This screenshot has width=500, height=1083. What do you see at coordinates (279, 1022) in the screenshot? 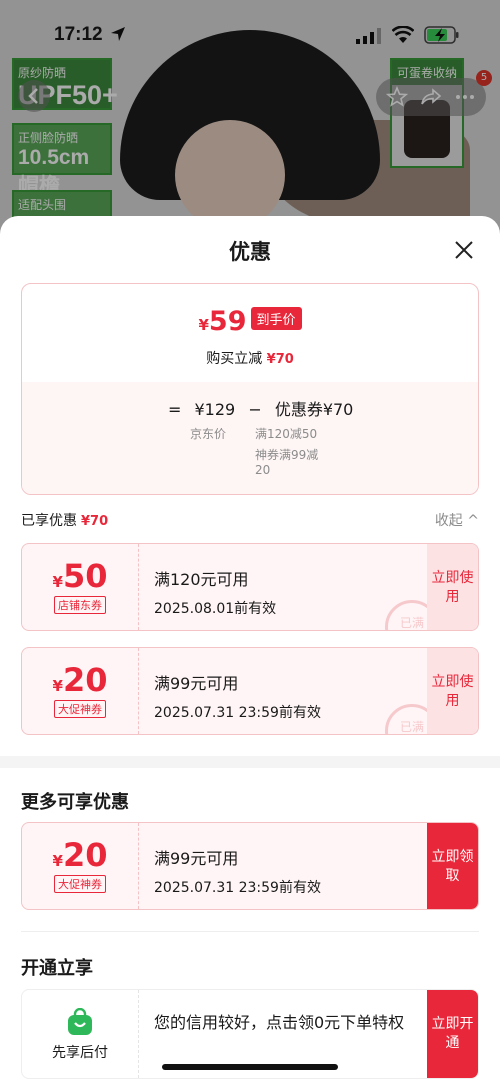
I see `pay-later-description: 您的信用较好，点击领0元下单特权` at bounding box center [279, 1022].